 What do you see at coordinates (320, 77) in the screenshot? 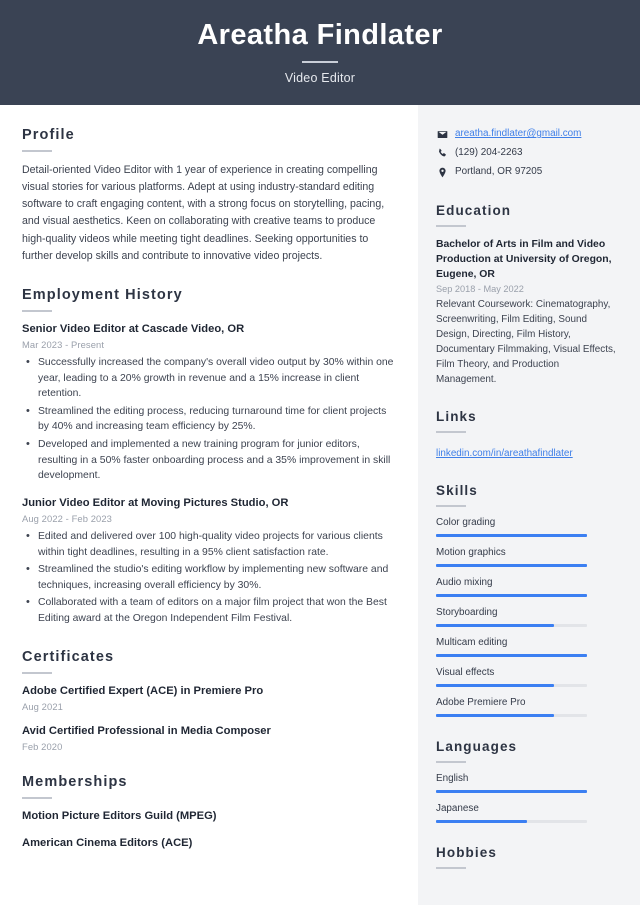
I see `candidate-job-title: Video Editor` at bounding box center [320, 77].